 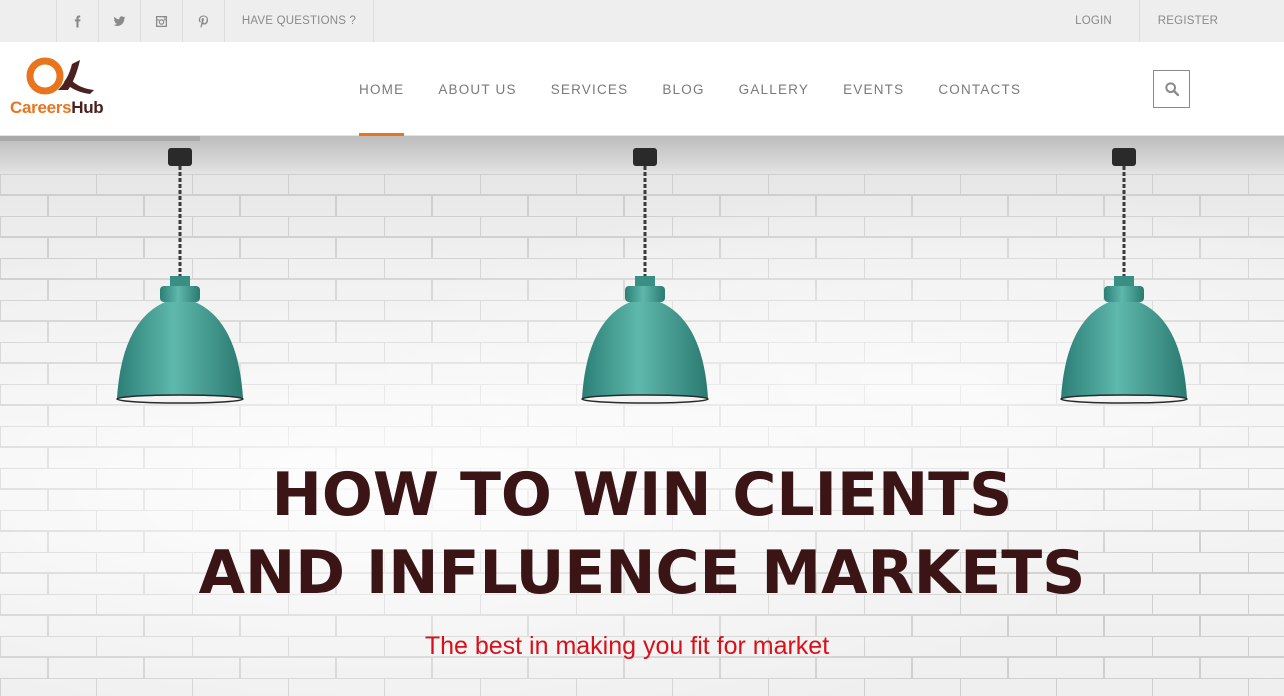 I want to click on register-link: REGISTER, so click(x=1187, y=21).